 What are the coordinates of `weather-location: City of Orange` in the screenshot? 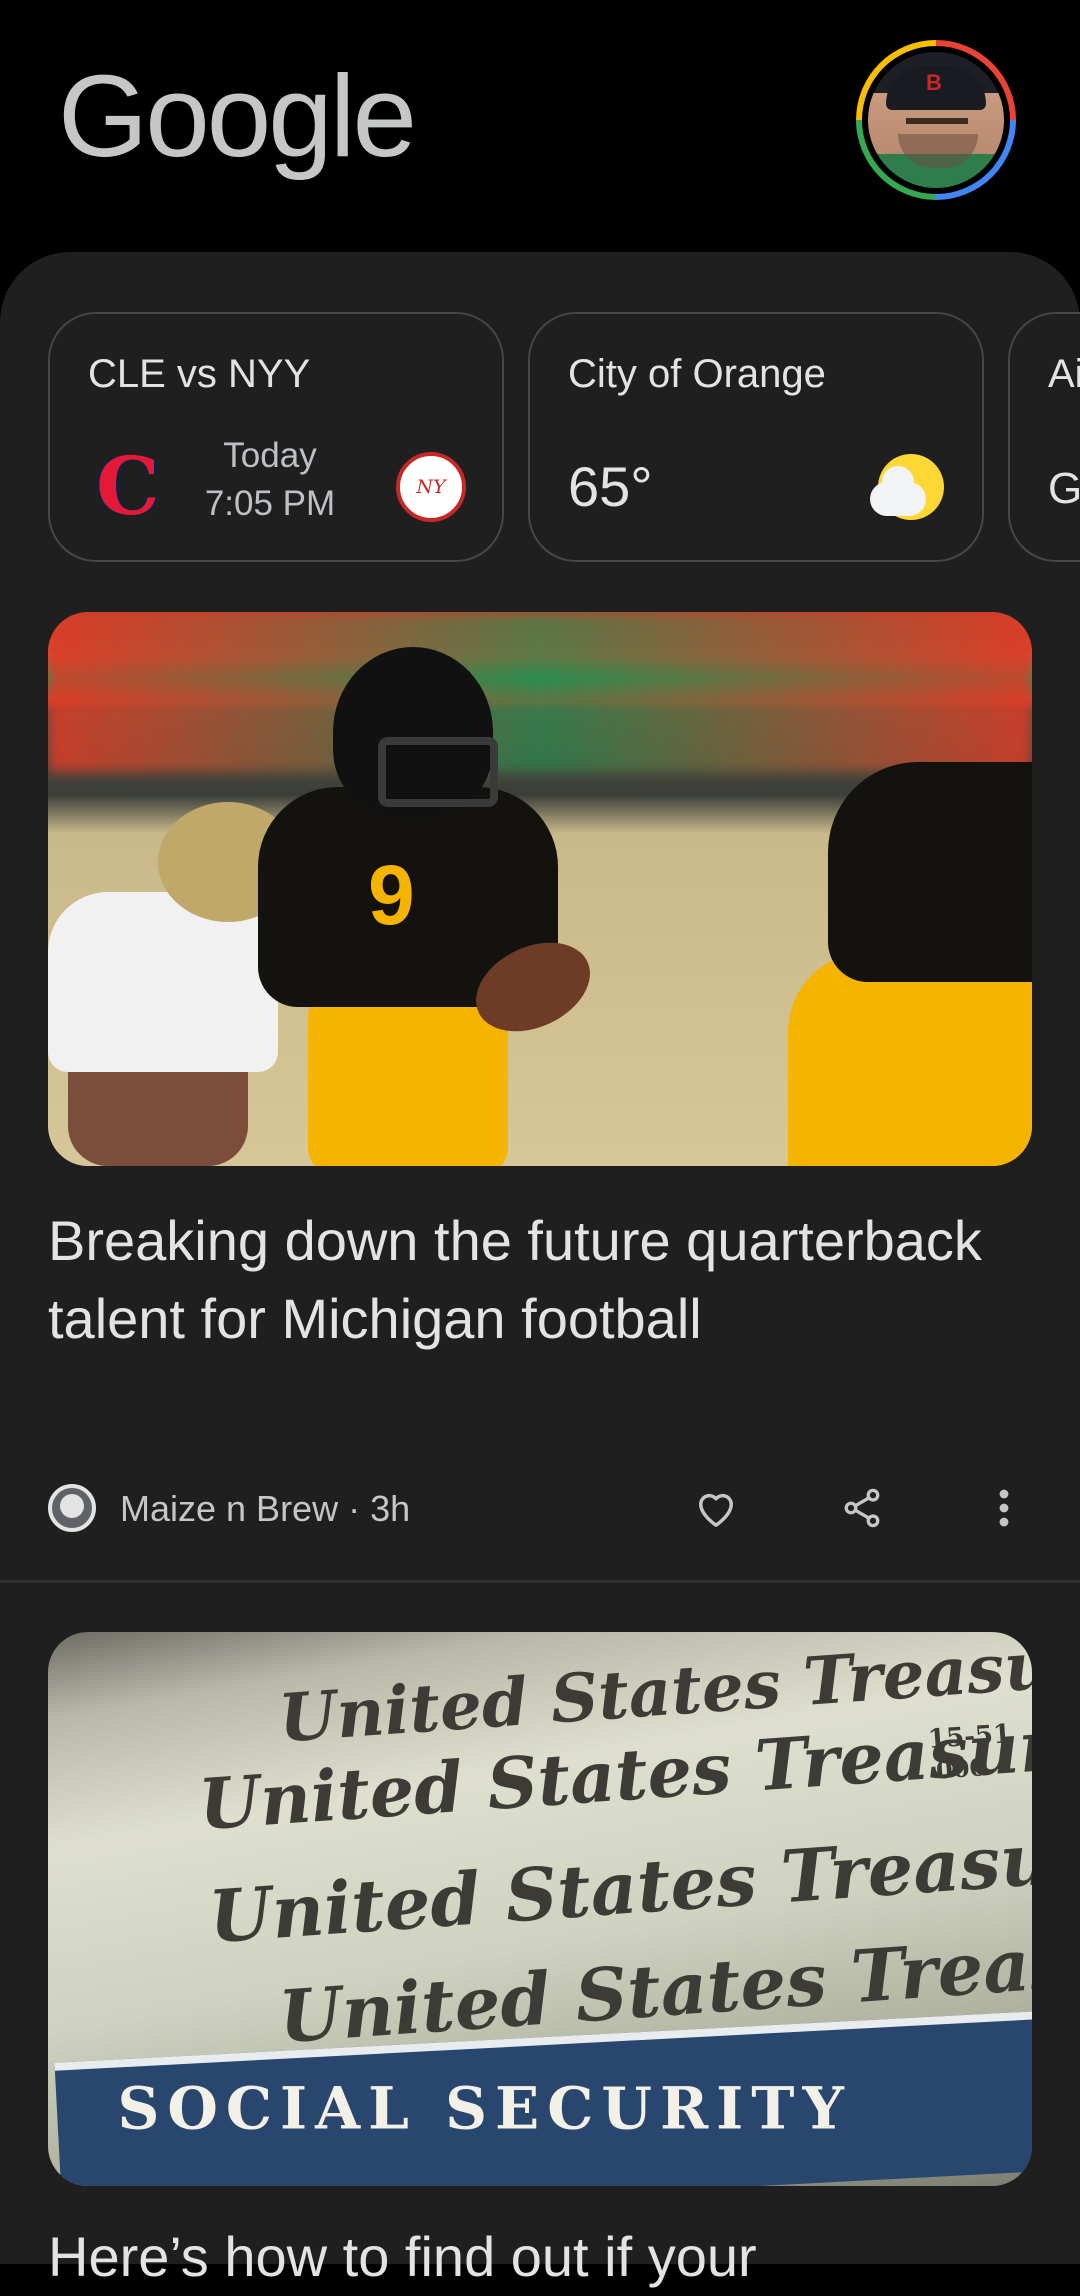 It's located at (697, 374).